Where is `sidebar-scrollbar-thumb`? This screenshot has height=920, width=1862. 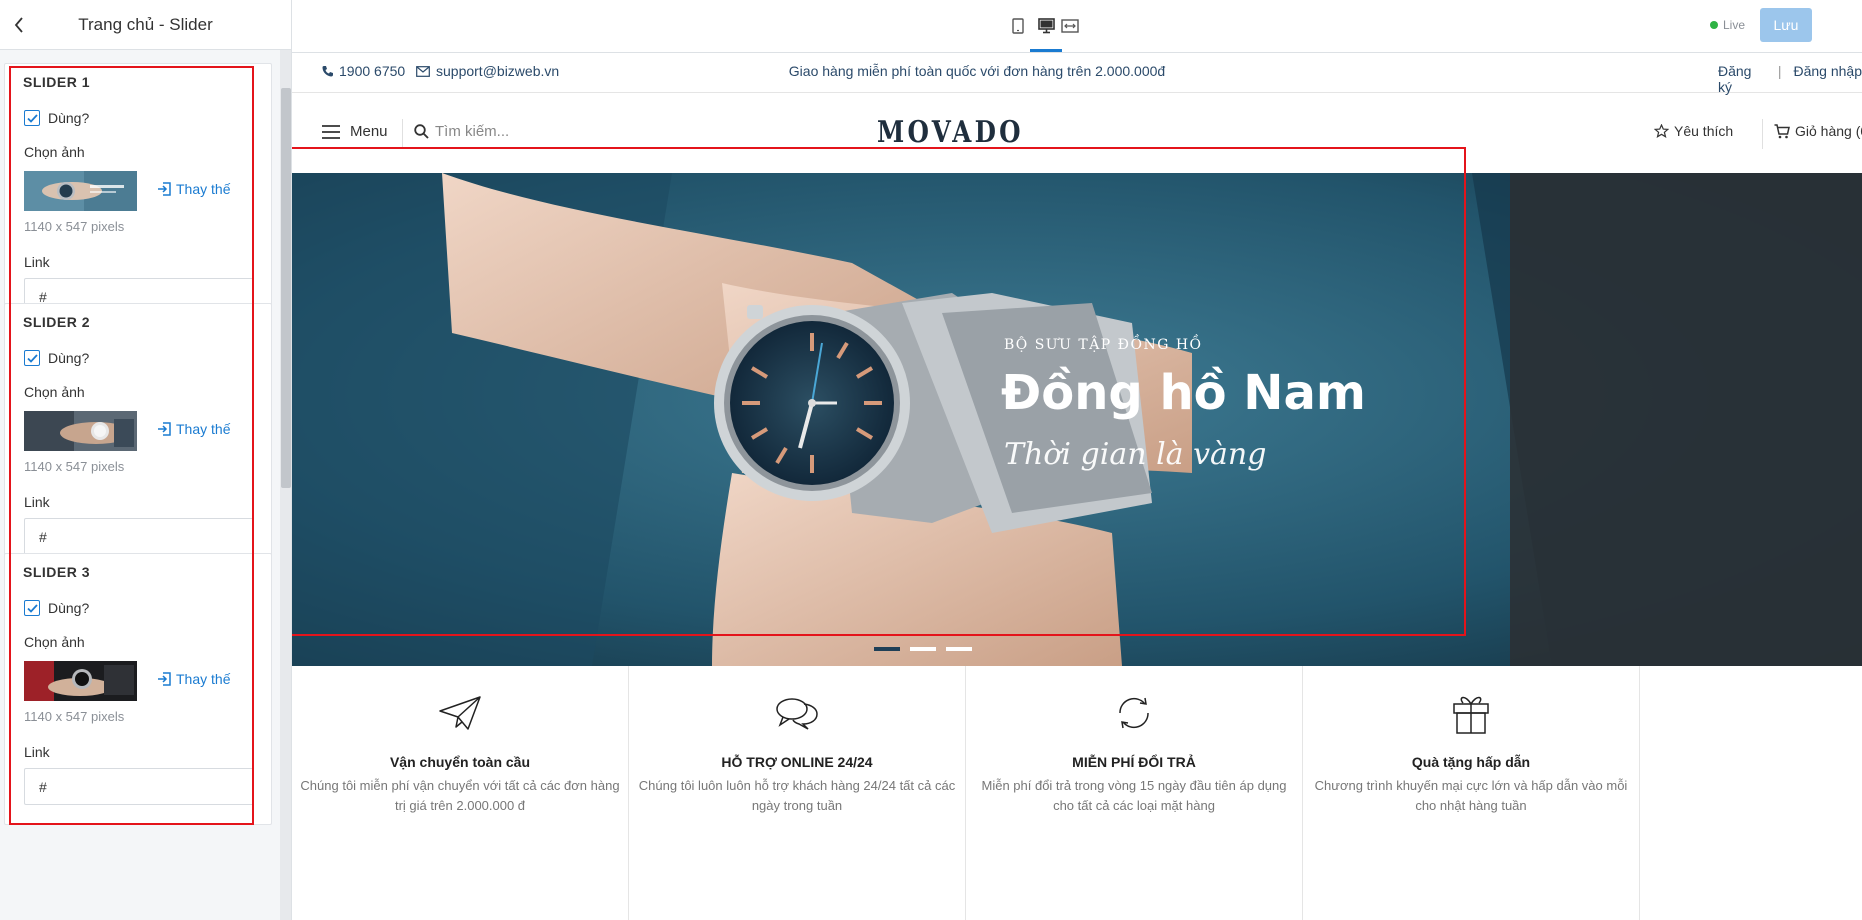 sidebar-scrollbar-thumb is located at coordinates (286, 288).